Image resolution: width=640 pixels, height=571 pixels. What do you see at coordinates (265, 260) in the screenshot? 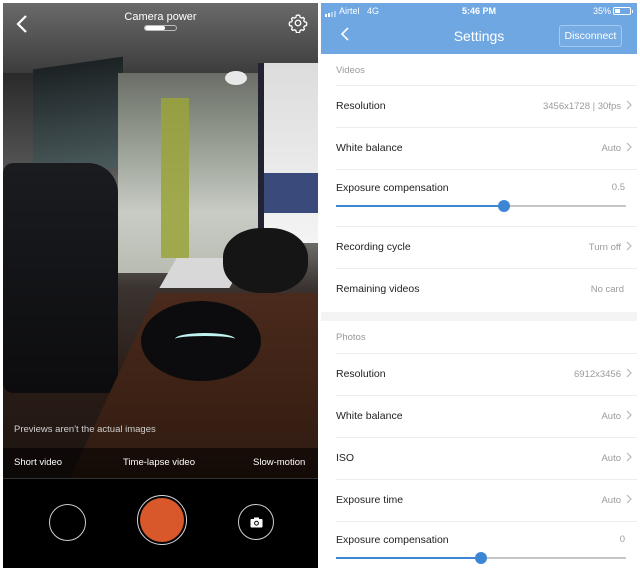
I see `preview-headphones` at bounding box center [265, 260].